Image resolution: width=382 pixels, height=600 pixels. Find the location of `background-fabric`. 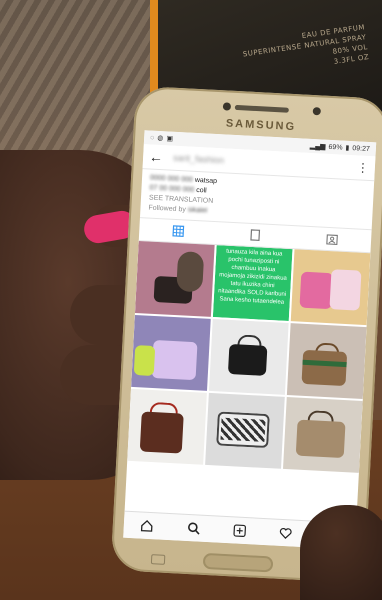

background-fabric is located at coordinates (75, 87).